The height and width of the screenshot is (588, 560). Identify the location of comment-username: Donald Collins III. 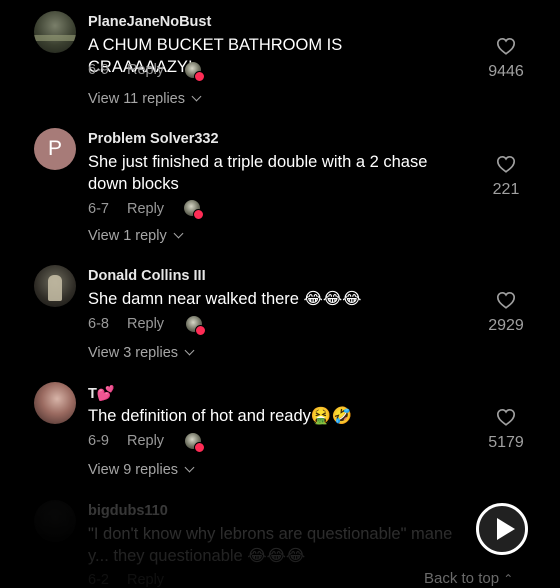
(147, 276).